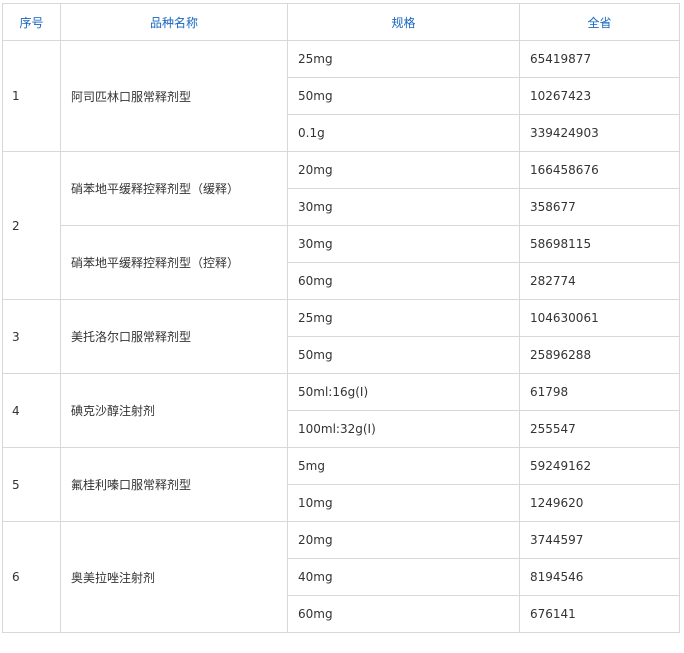 This screenshot has width=684, height=653. I want to click on header-row: 序号 品种名称 规格 全省, so click(341, 22).